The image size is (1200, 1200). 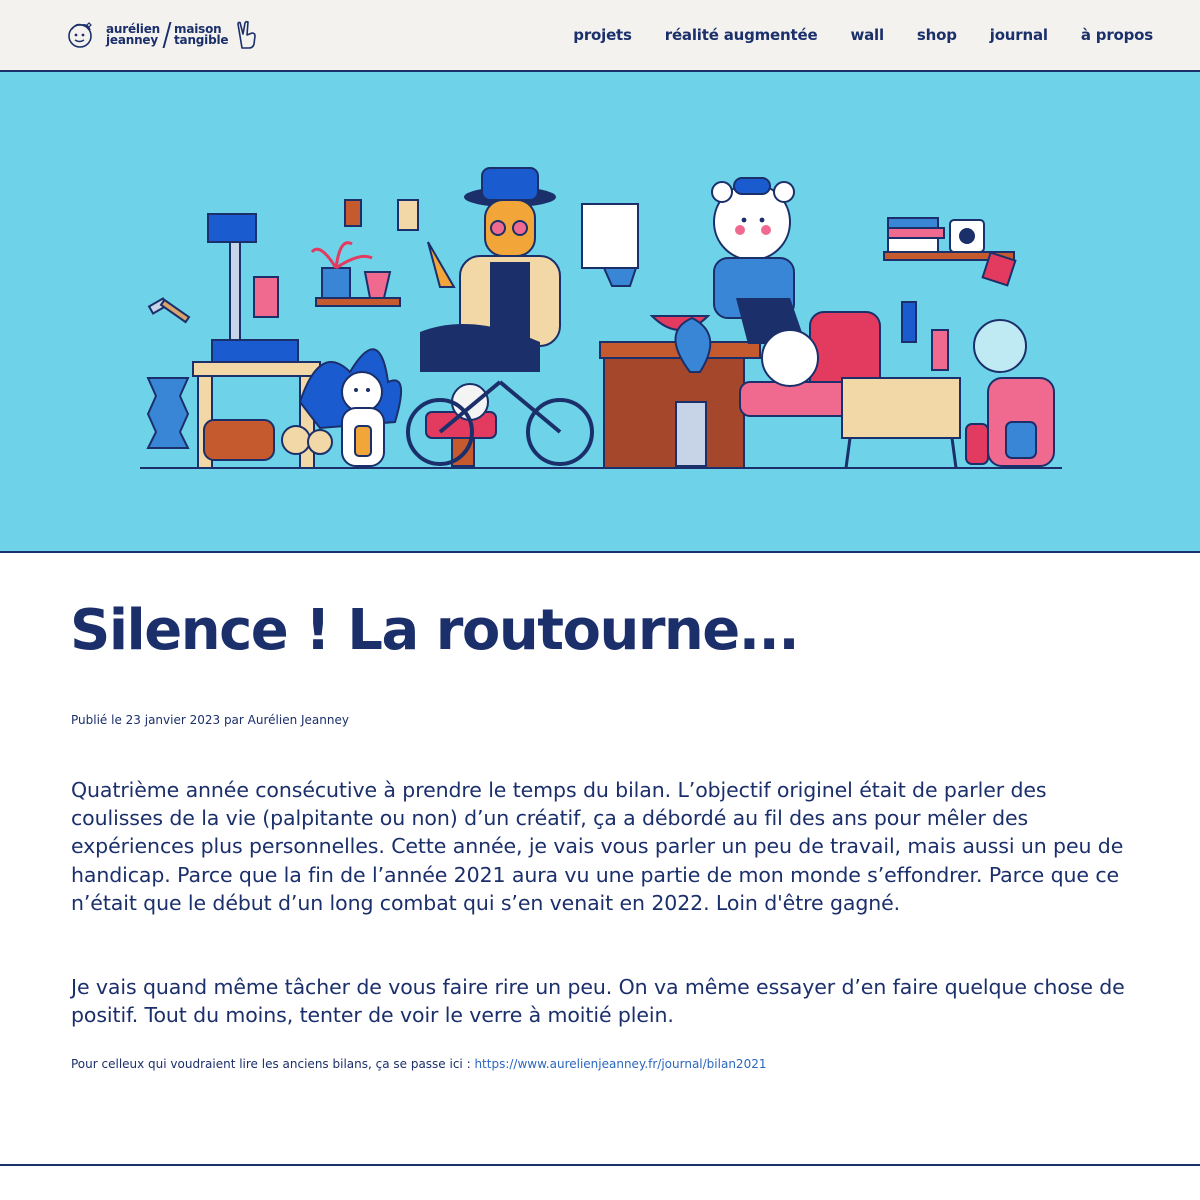 I want to click on site-logo: aurélien jeanney maison tangible, so click(x=163, y=35).